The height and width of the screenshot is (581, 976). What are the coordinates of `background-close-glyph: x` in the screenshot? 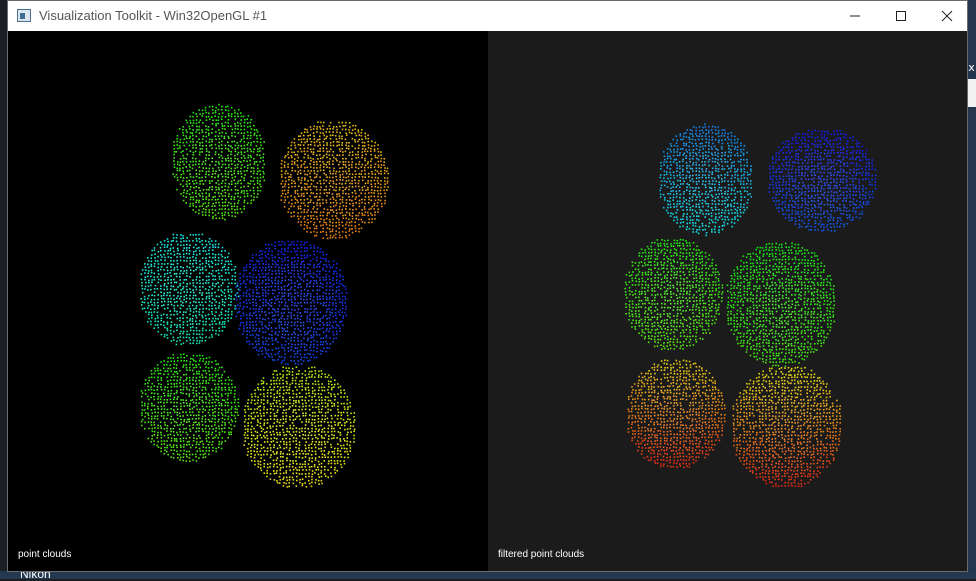 It's located at (971, 68).